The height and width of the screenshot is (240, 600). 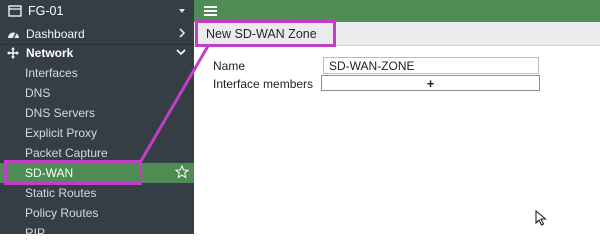 I want to click on hamburger-menu-icon, so click(x=210, y=12).